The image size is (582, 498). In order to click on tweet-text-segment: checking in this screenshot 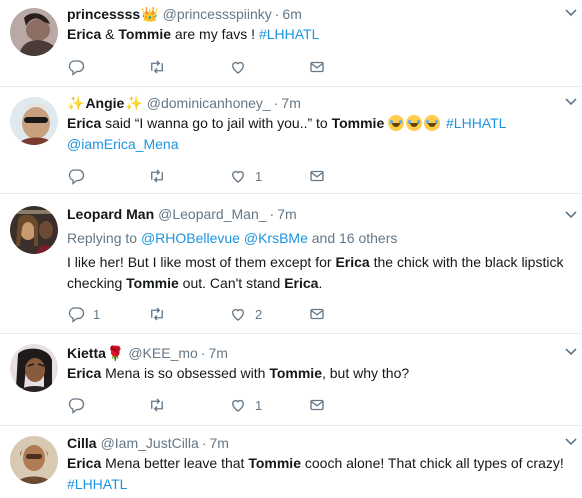, I will do `click(97, 283)`.